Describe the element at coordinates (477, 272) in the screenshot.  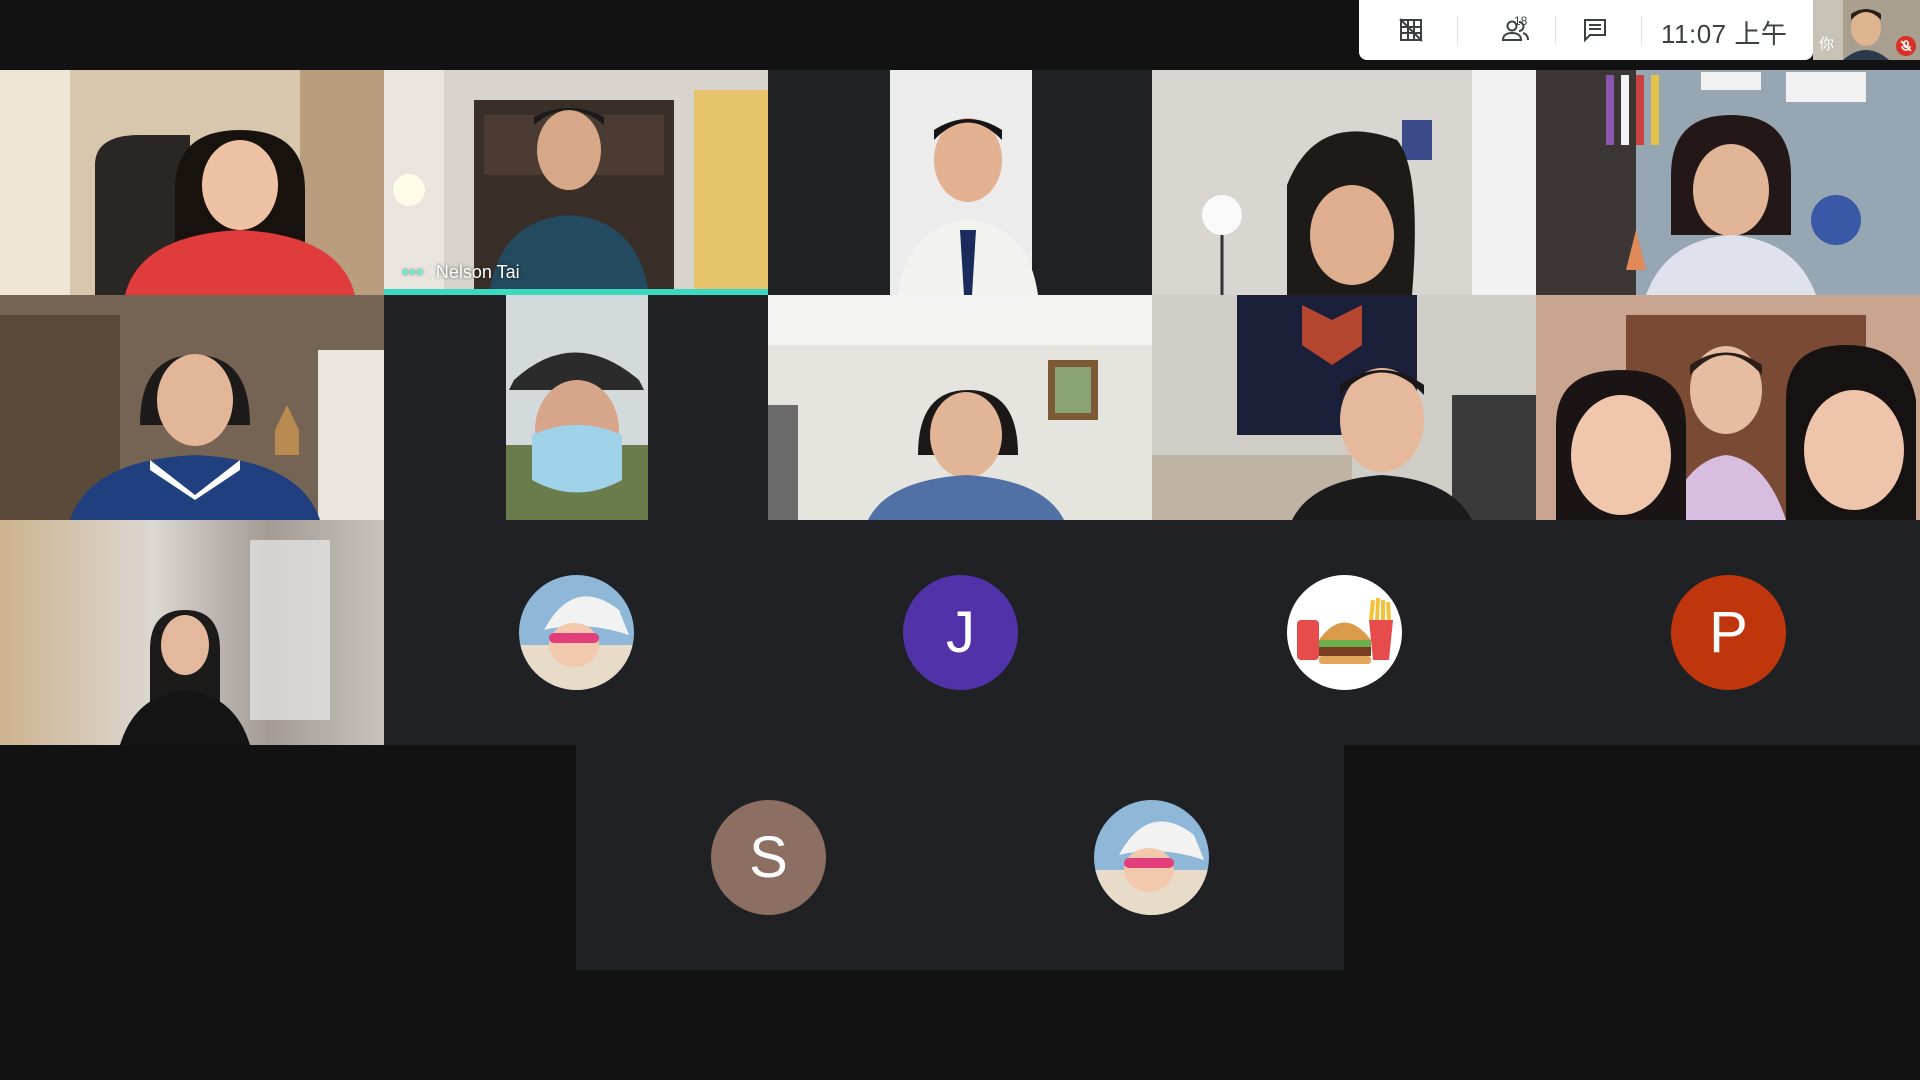
I see `participant-name: Nelson Tai` at that location.